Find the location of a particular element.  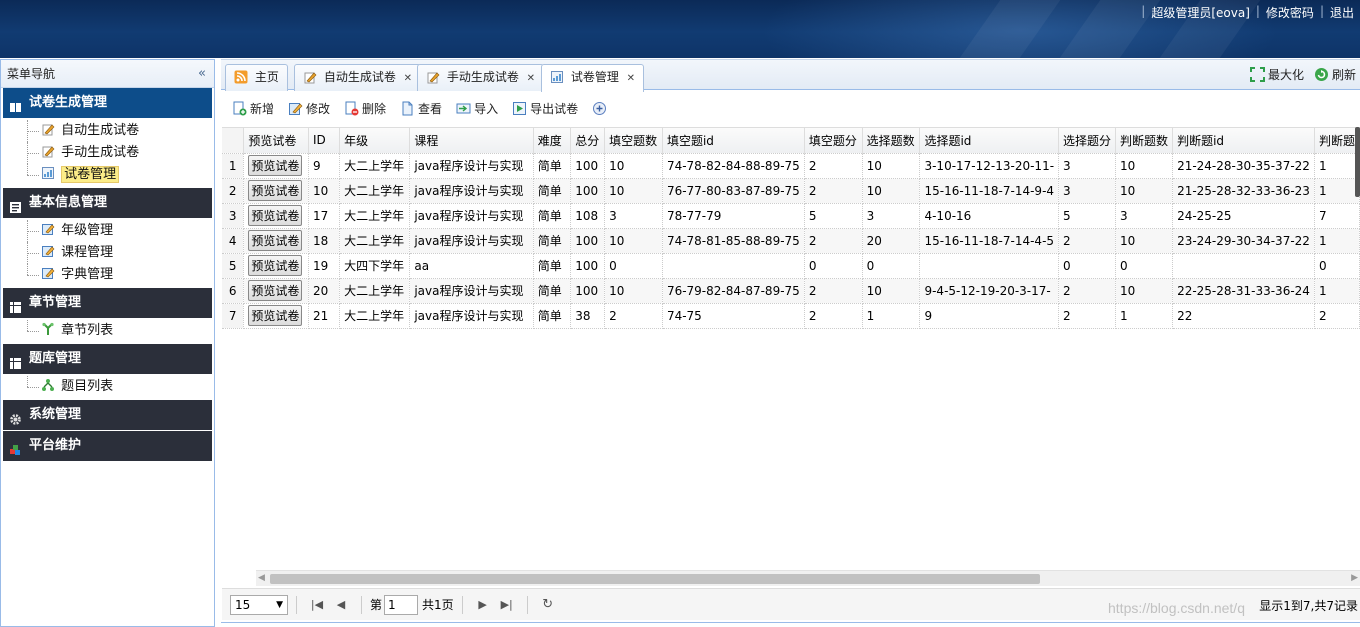

reload-icon: ↻ is located at coordinates (548, 604).